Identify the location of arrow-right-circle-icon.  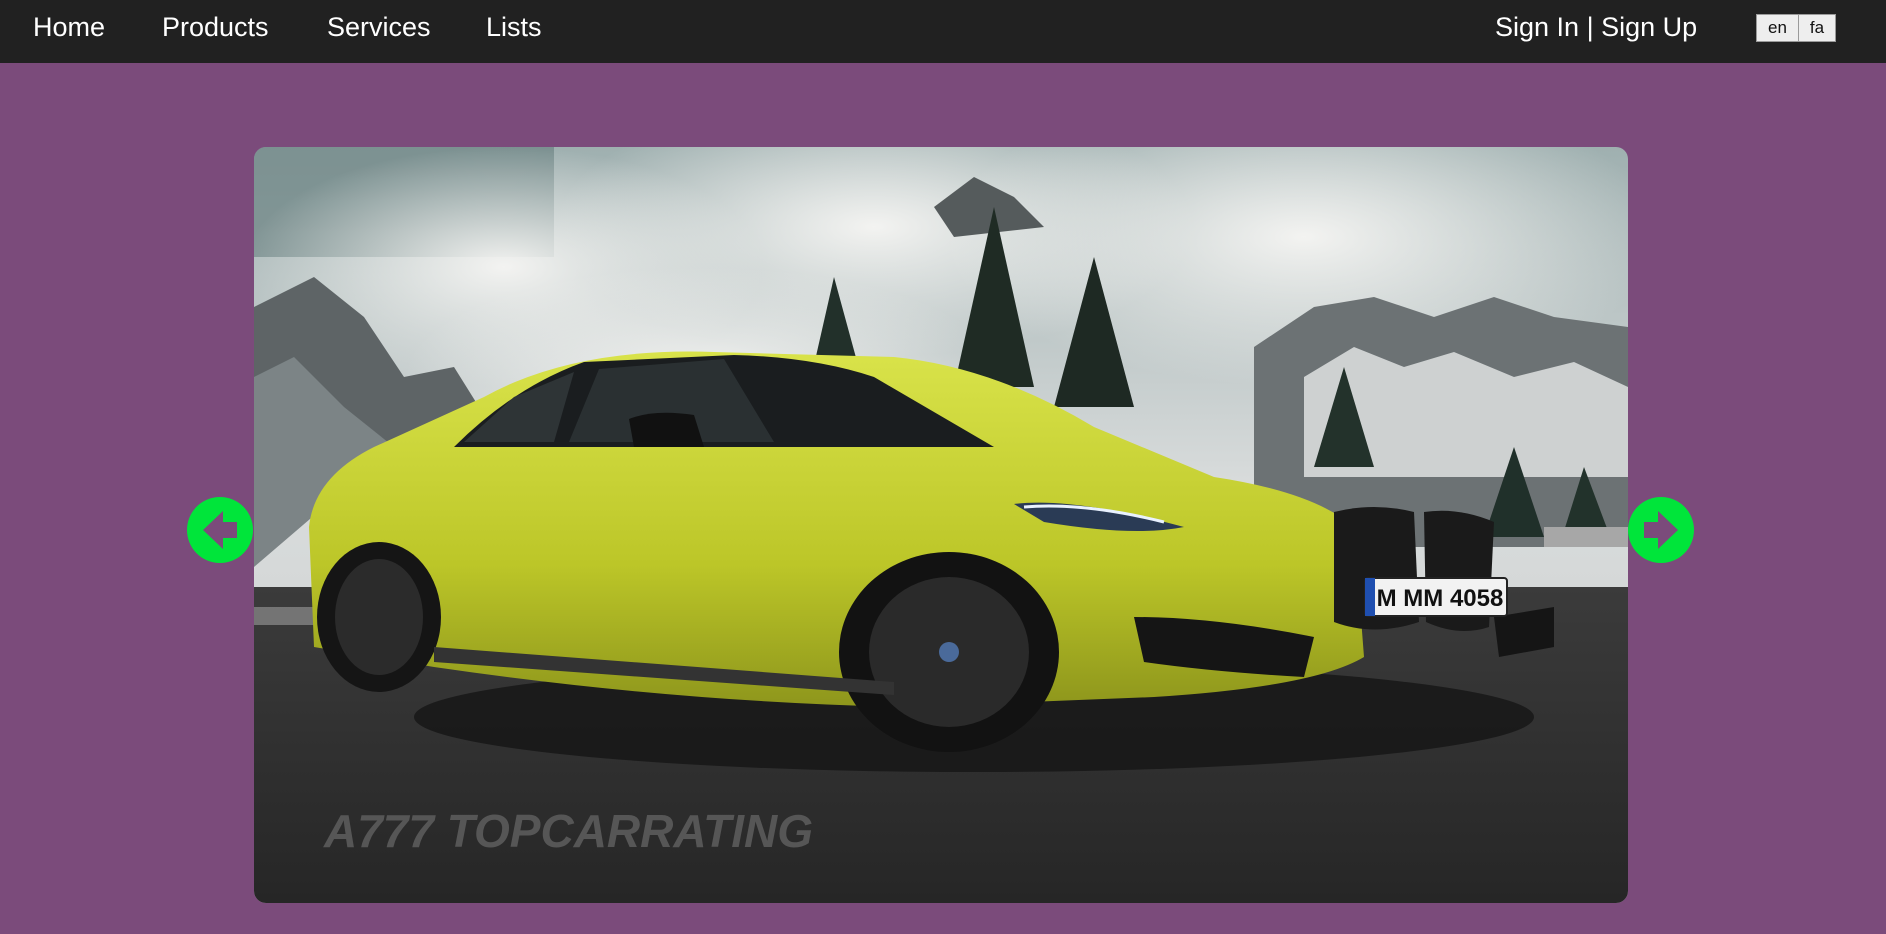
(1661, 530).